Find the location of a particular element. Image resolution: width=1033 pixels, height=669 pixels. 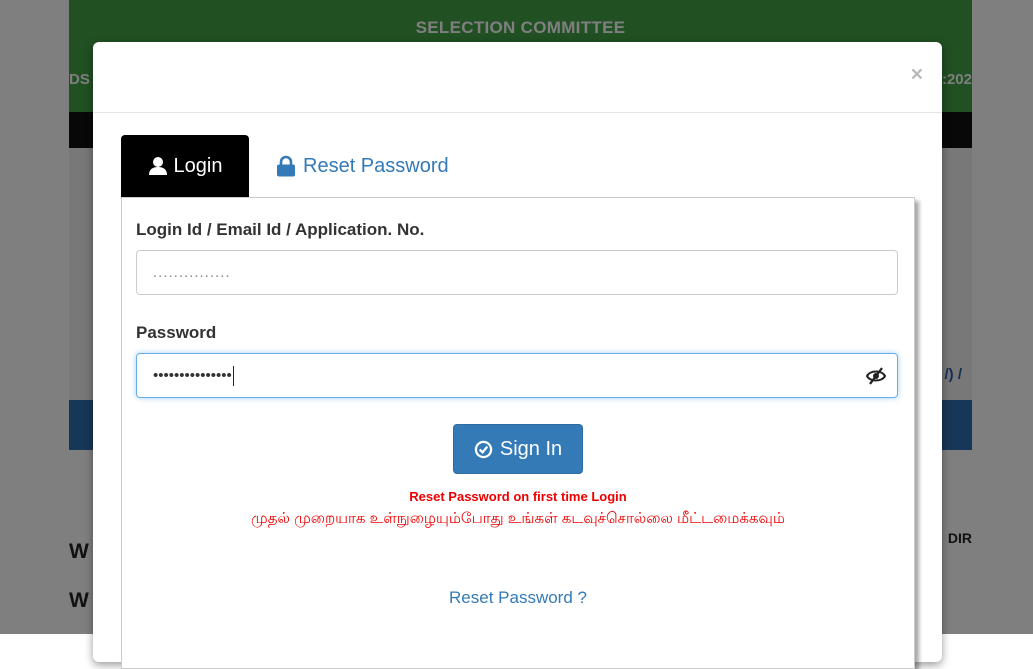

modal-header: × is located at coordinates (517, 77).